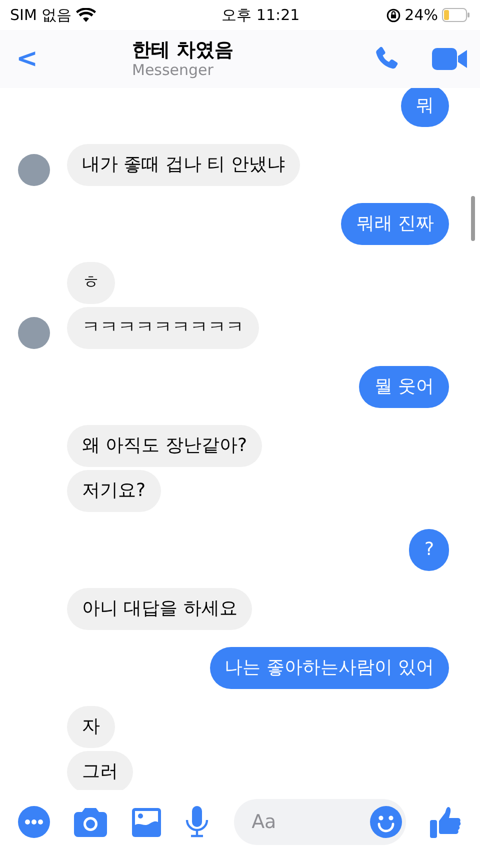  I want to click on carrier-text: SIM 없음, so click(41, 15).